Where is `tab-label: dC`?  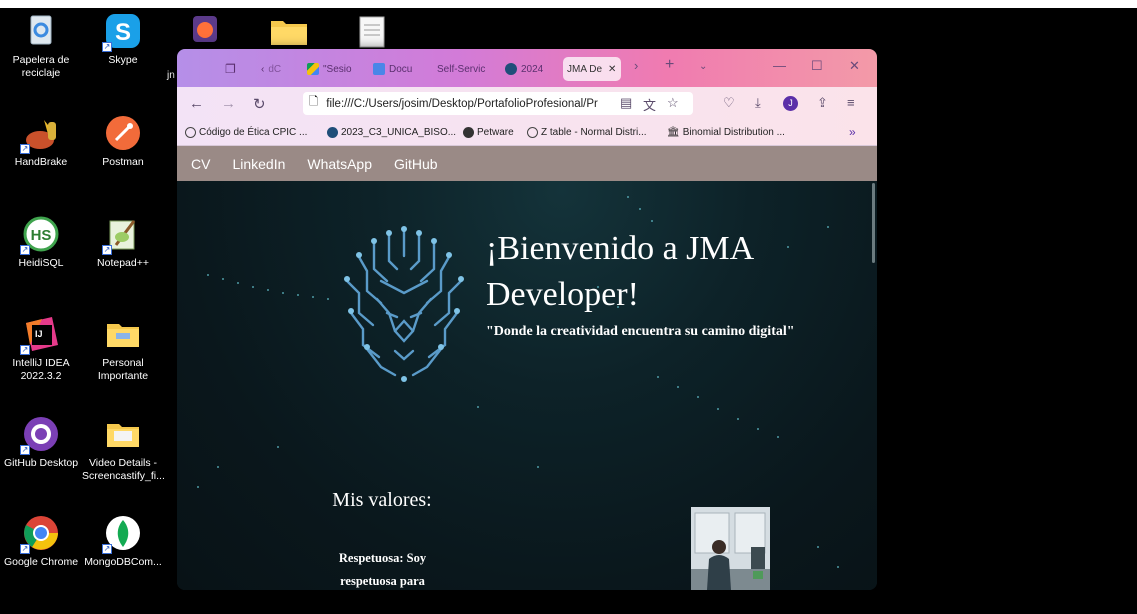 tab-label: dC is located at coordinates (275, 69).